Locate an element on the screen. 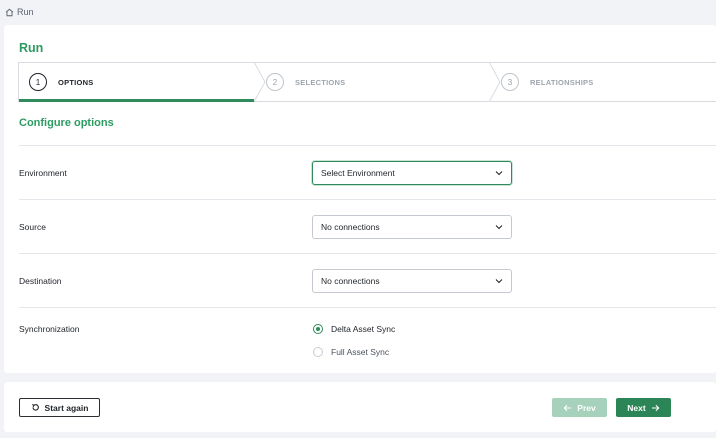 This screenshot has width=716, height=438. stepper: 1 OPTIONS 2 SELECTIONS 3 RELATIONSHIPS is located at coordinates (367, 82).